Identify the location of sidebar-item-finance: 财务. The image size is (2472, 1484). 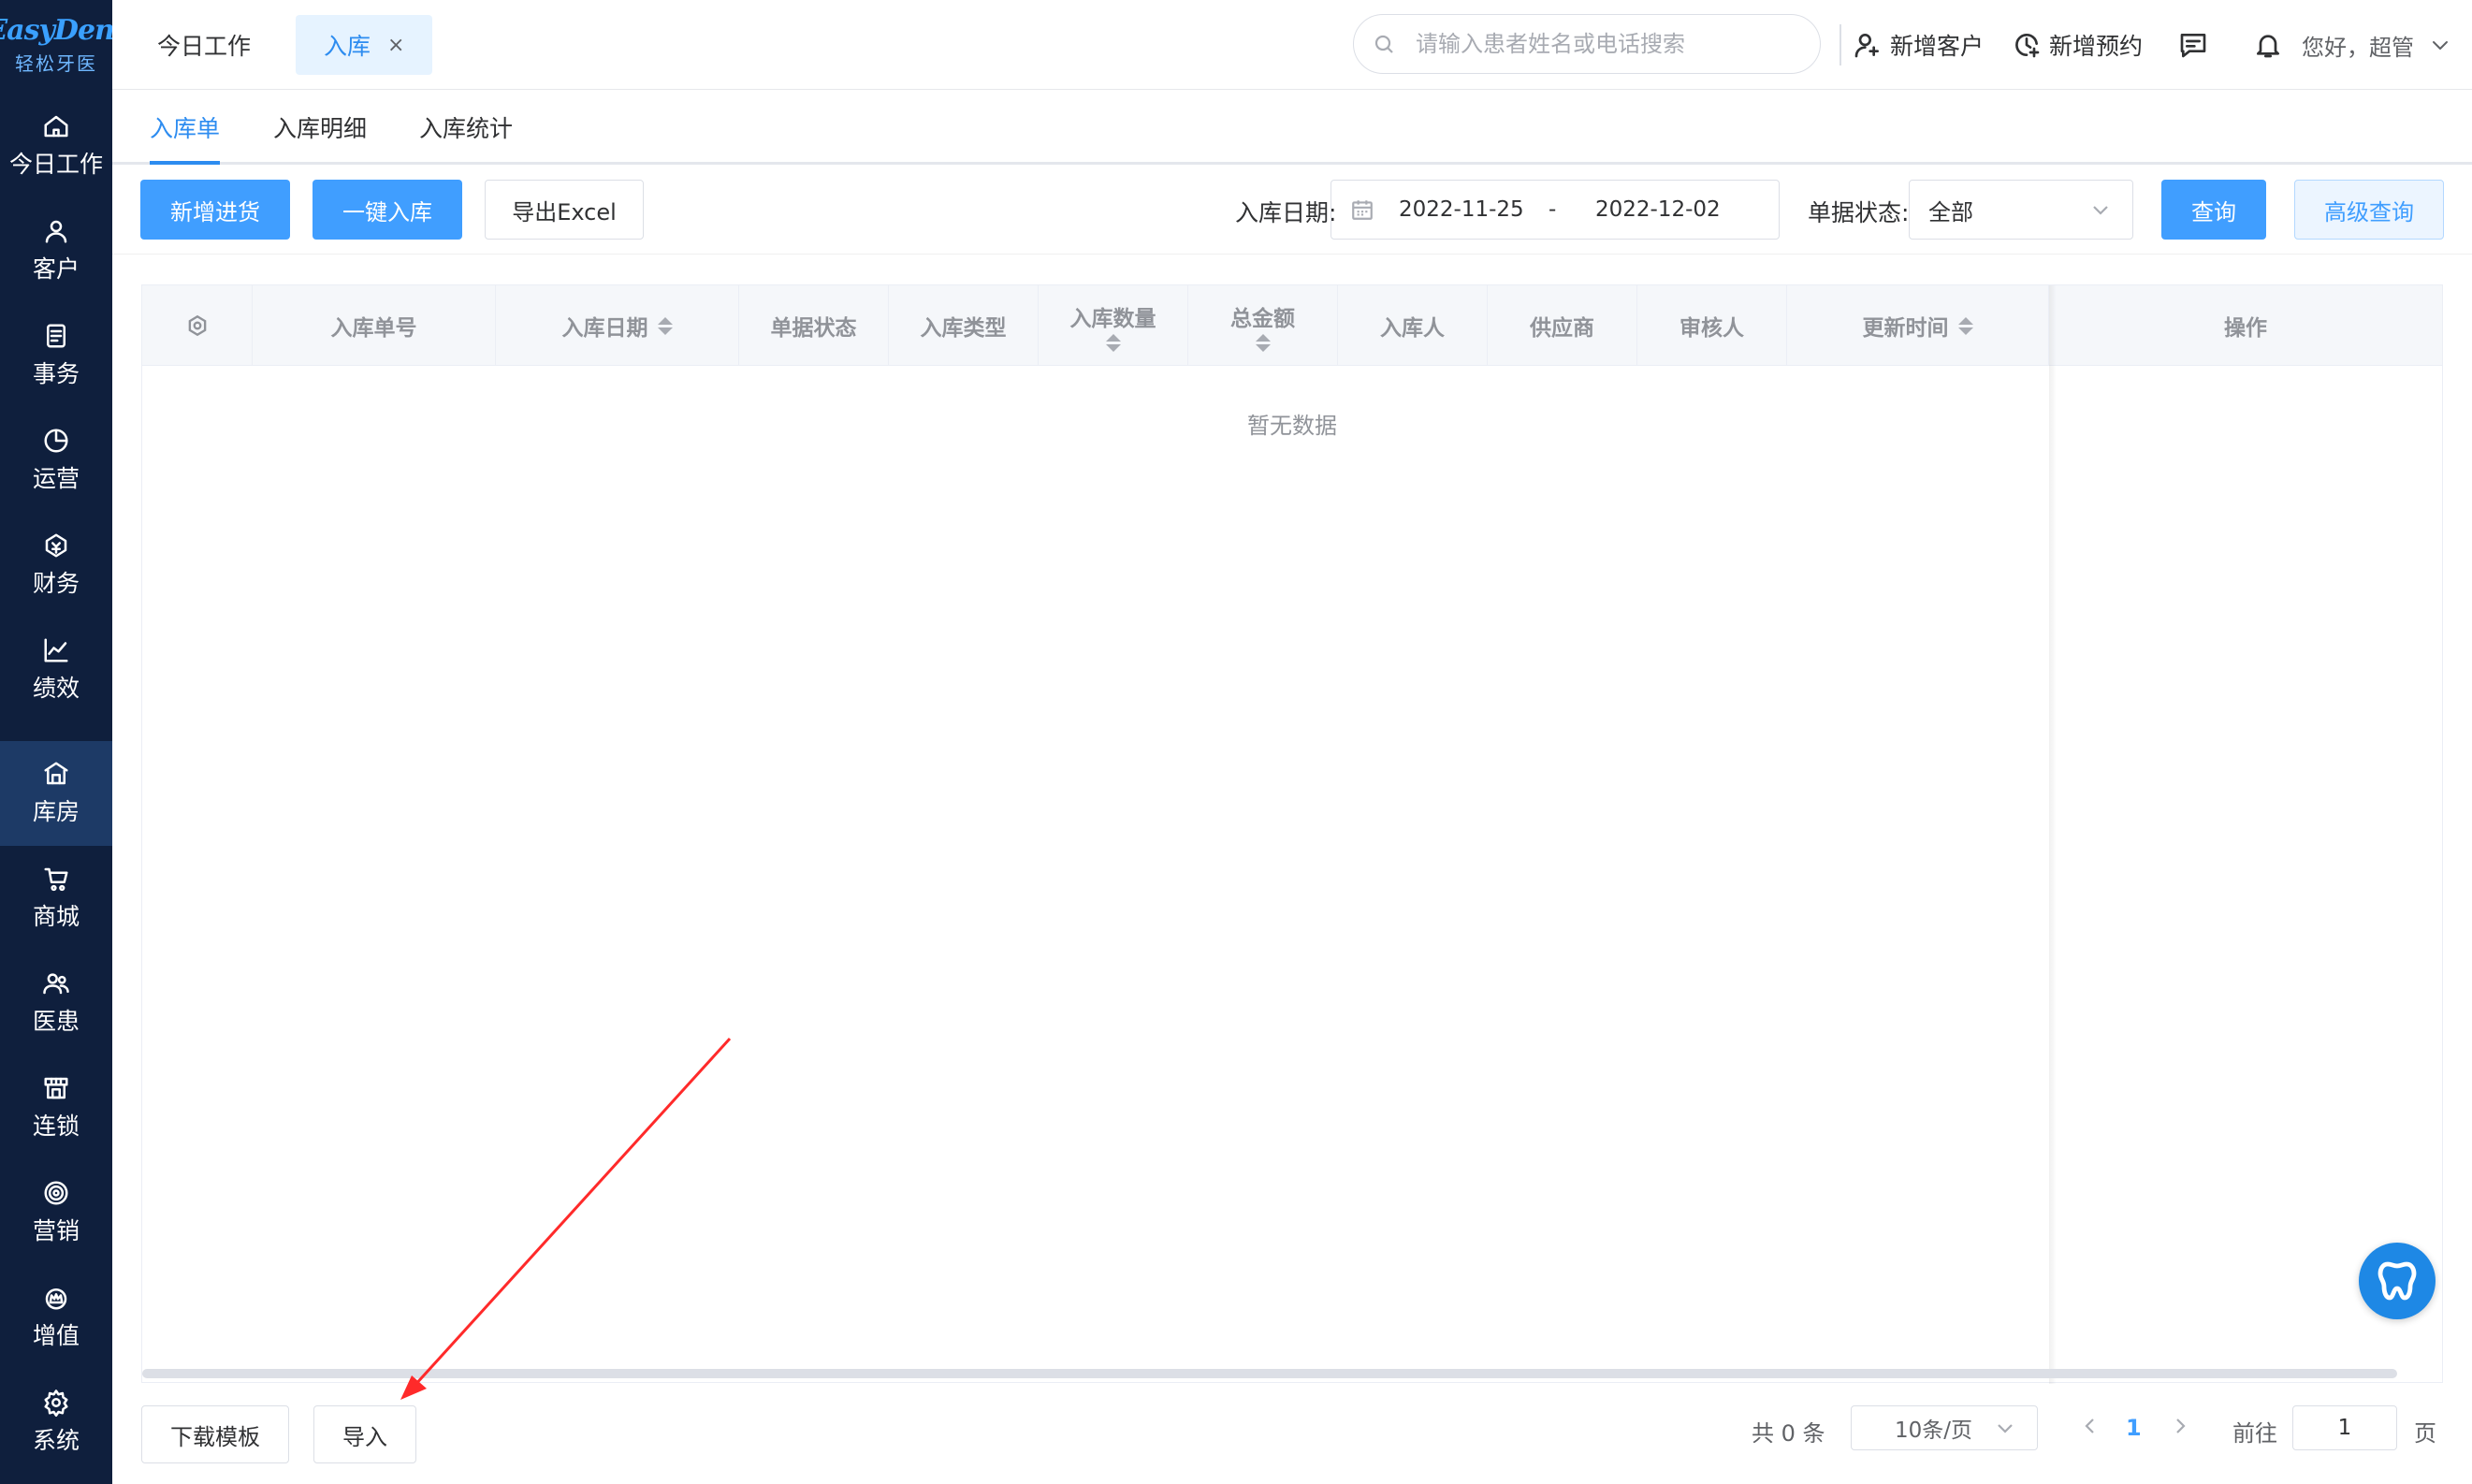
(56, 565).